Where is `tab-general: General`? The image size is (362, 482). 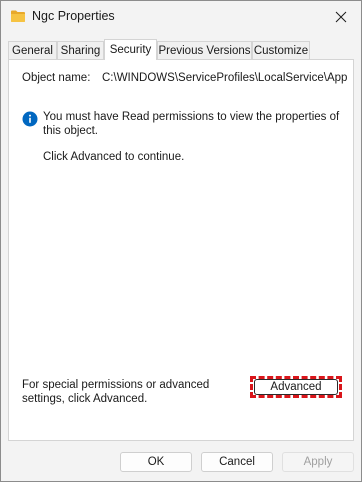
tab-general: General is located at coordinates (32, 50).